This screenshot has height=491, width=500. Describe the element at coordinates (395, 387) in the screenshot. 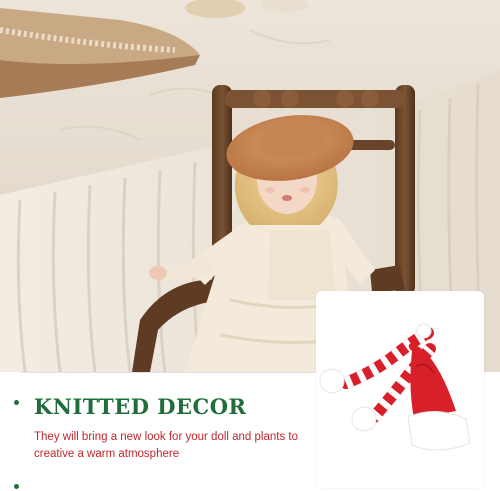

I see `product-image` at that location.